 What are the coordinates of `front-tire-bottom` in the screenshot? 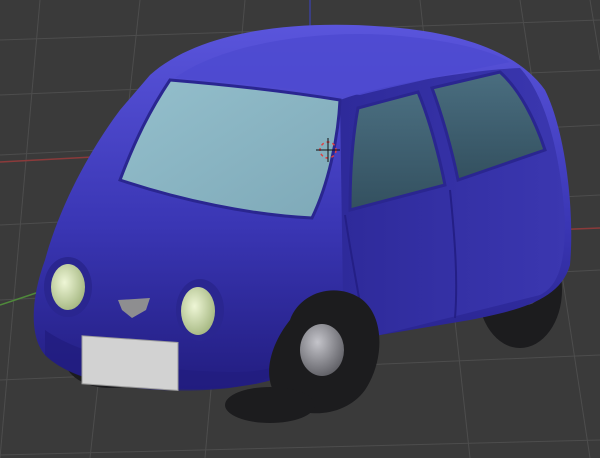 It's located at (270, 405).